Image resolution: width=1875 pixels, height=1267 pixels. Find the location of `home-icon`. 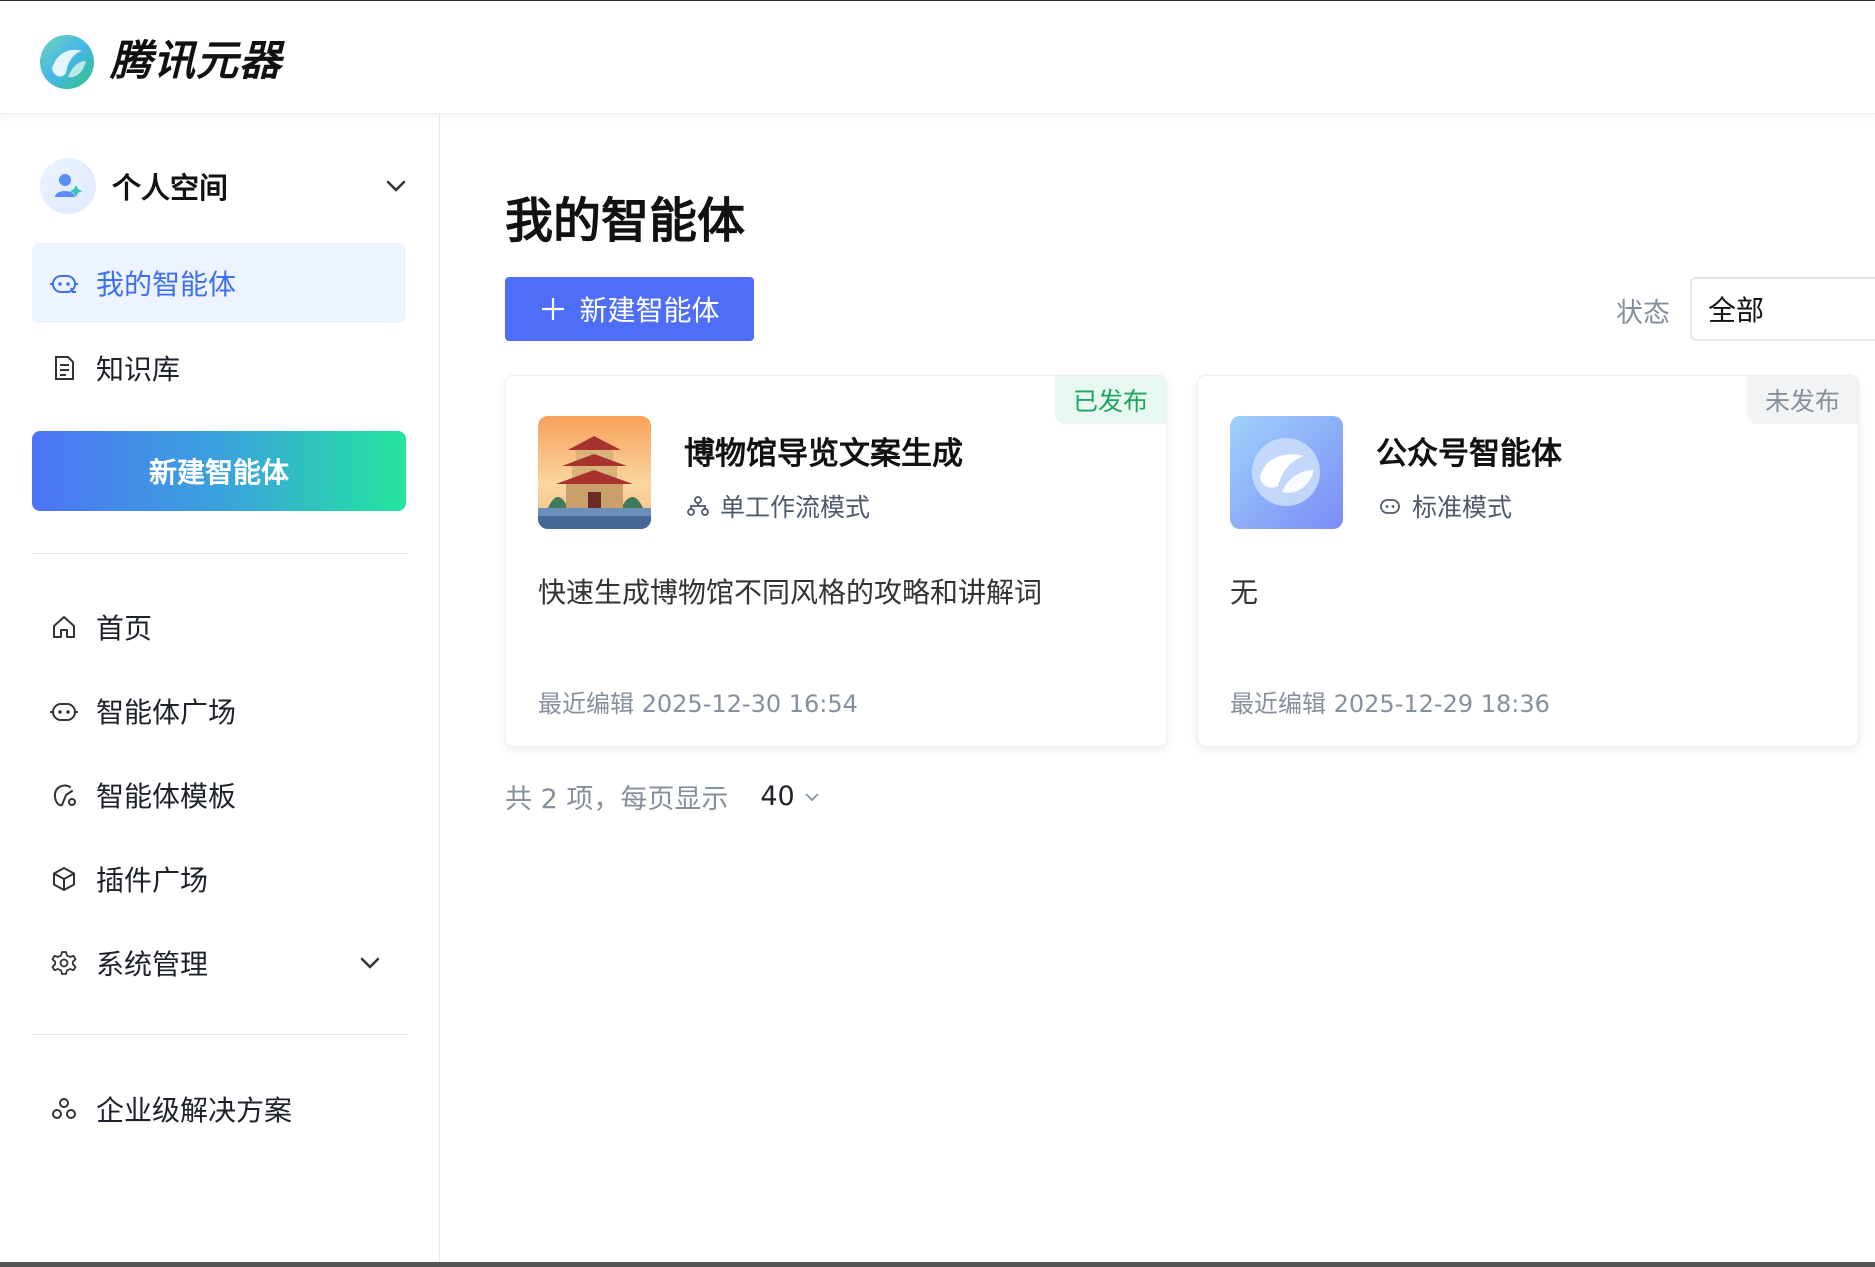

home-icon is located at coordinates (64, 627).